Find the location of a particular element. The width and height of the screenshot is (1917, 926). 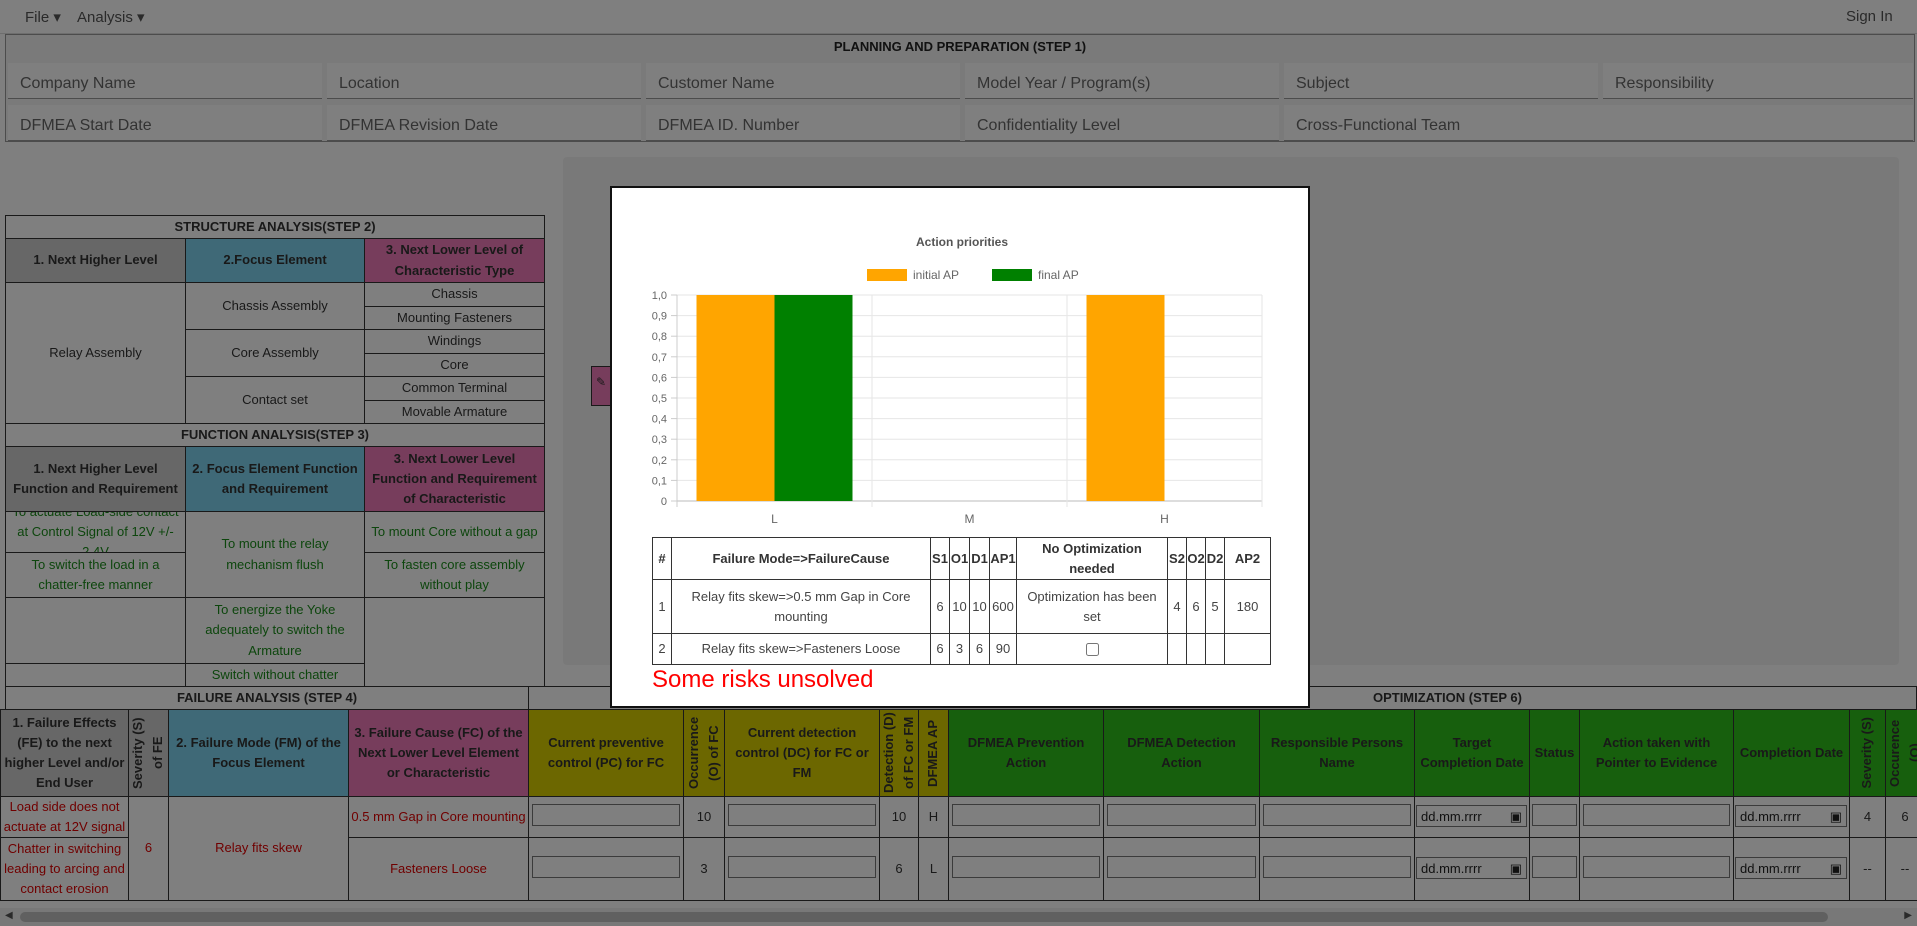

y-tick-label: 0,6 is located at coordinates (659, 378).